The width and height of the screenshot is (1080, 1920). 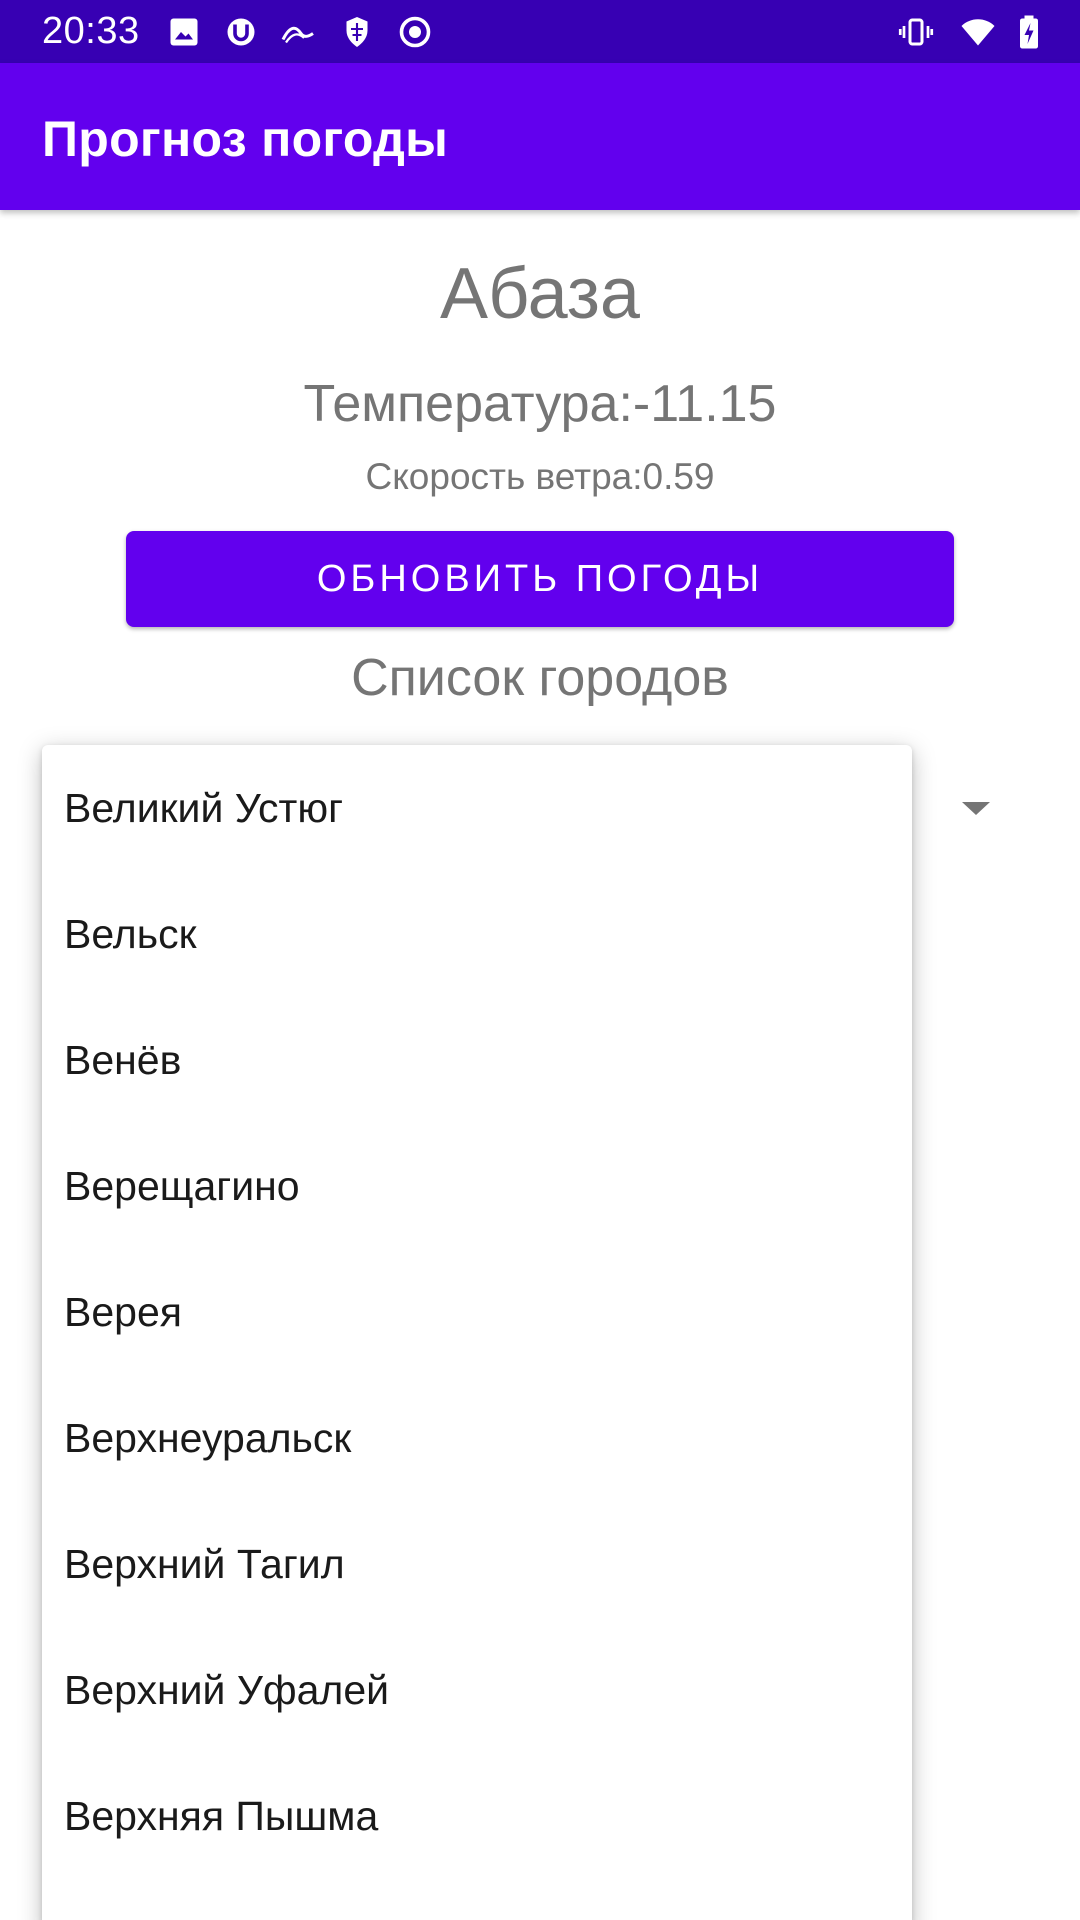 What do you see at coordinates (916, 32) in the screenshot?
I see `vibrate-icon` at bounding box center [916, 32].